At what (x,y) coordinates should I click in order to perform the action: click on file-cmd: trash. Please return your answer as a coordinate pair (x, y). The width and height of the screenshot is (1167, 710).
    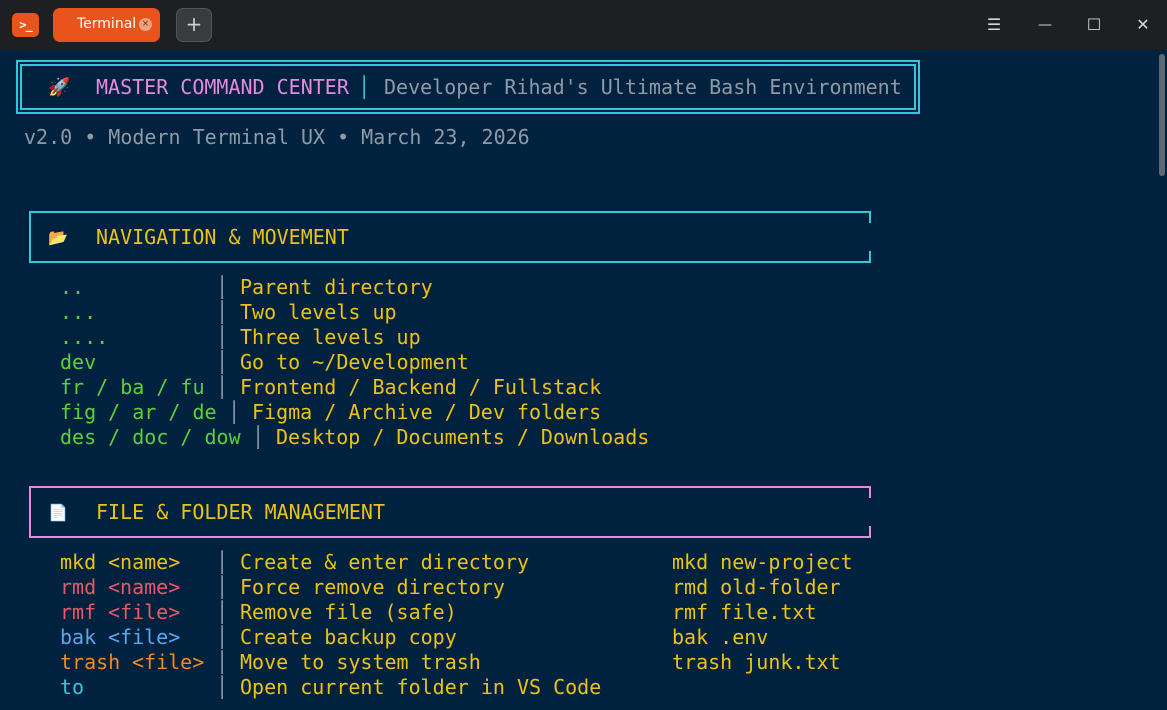
    Looking at the image, I should click on (90, 662).